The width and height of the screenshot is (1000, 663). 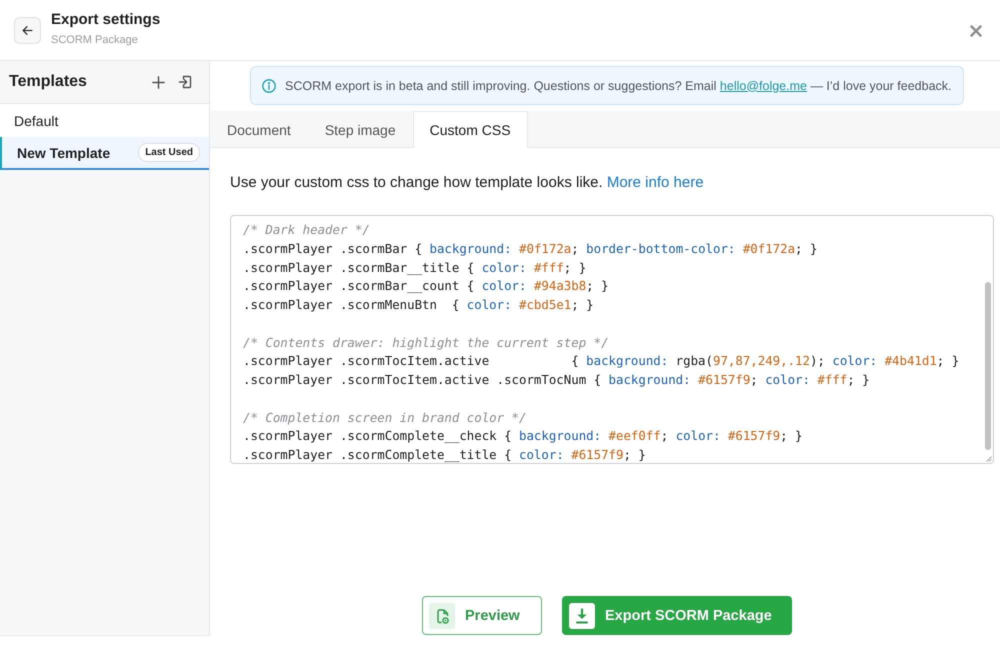 What do you see at coordinates (467, 183) in the screenshot?
I see `description-text: Use your custom css to change how template looks like. More info here` at bounding box center [467, 183].